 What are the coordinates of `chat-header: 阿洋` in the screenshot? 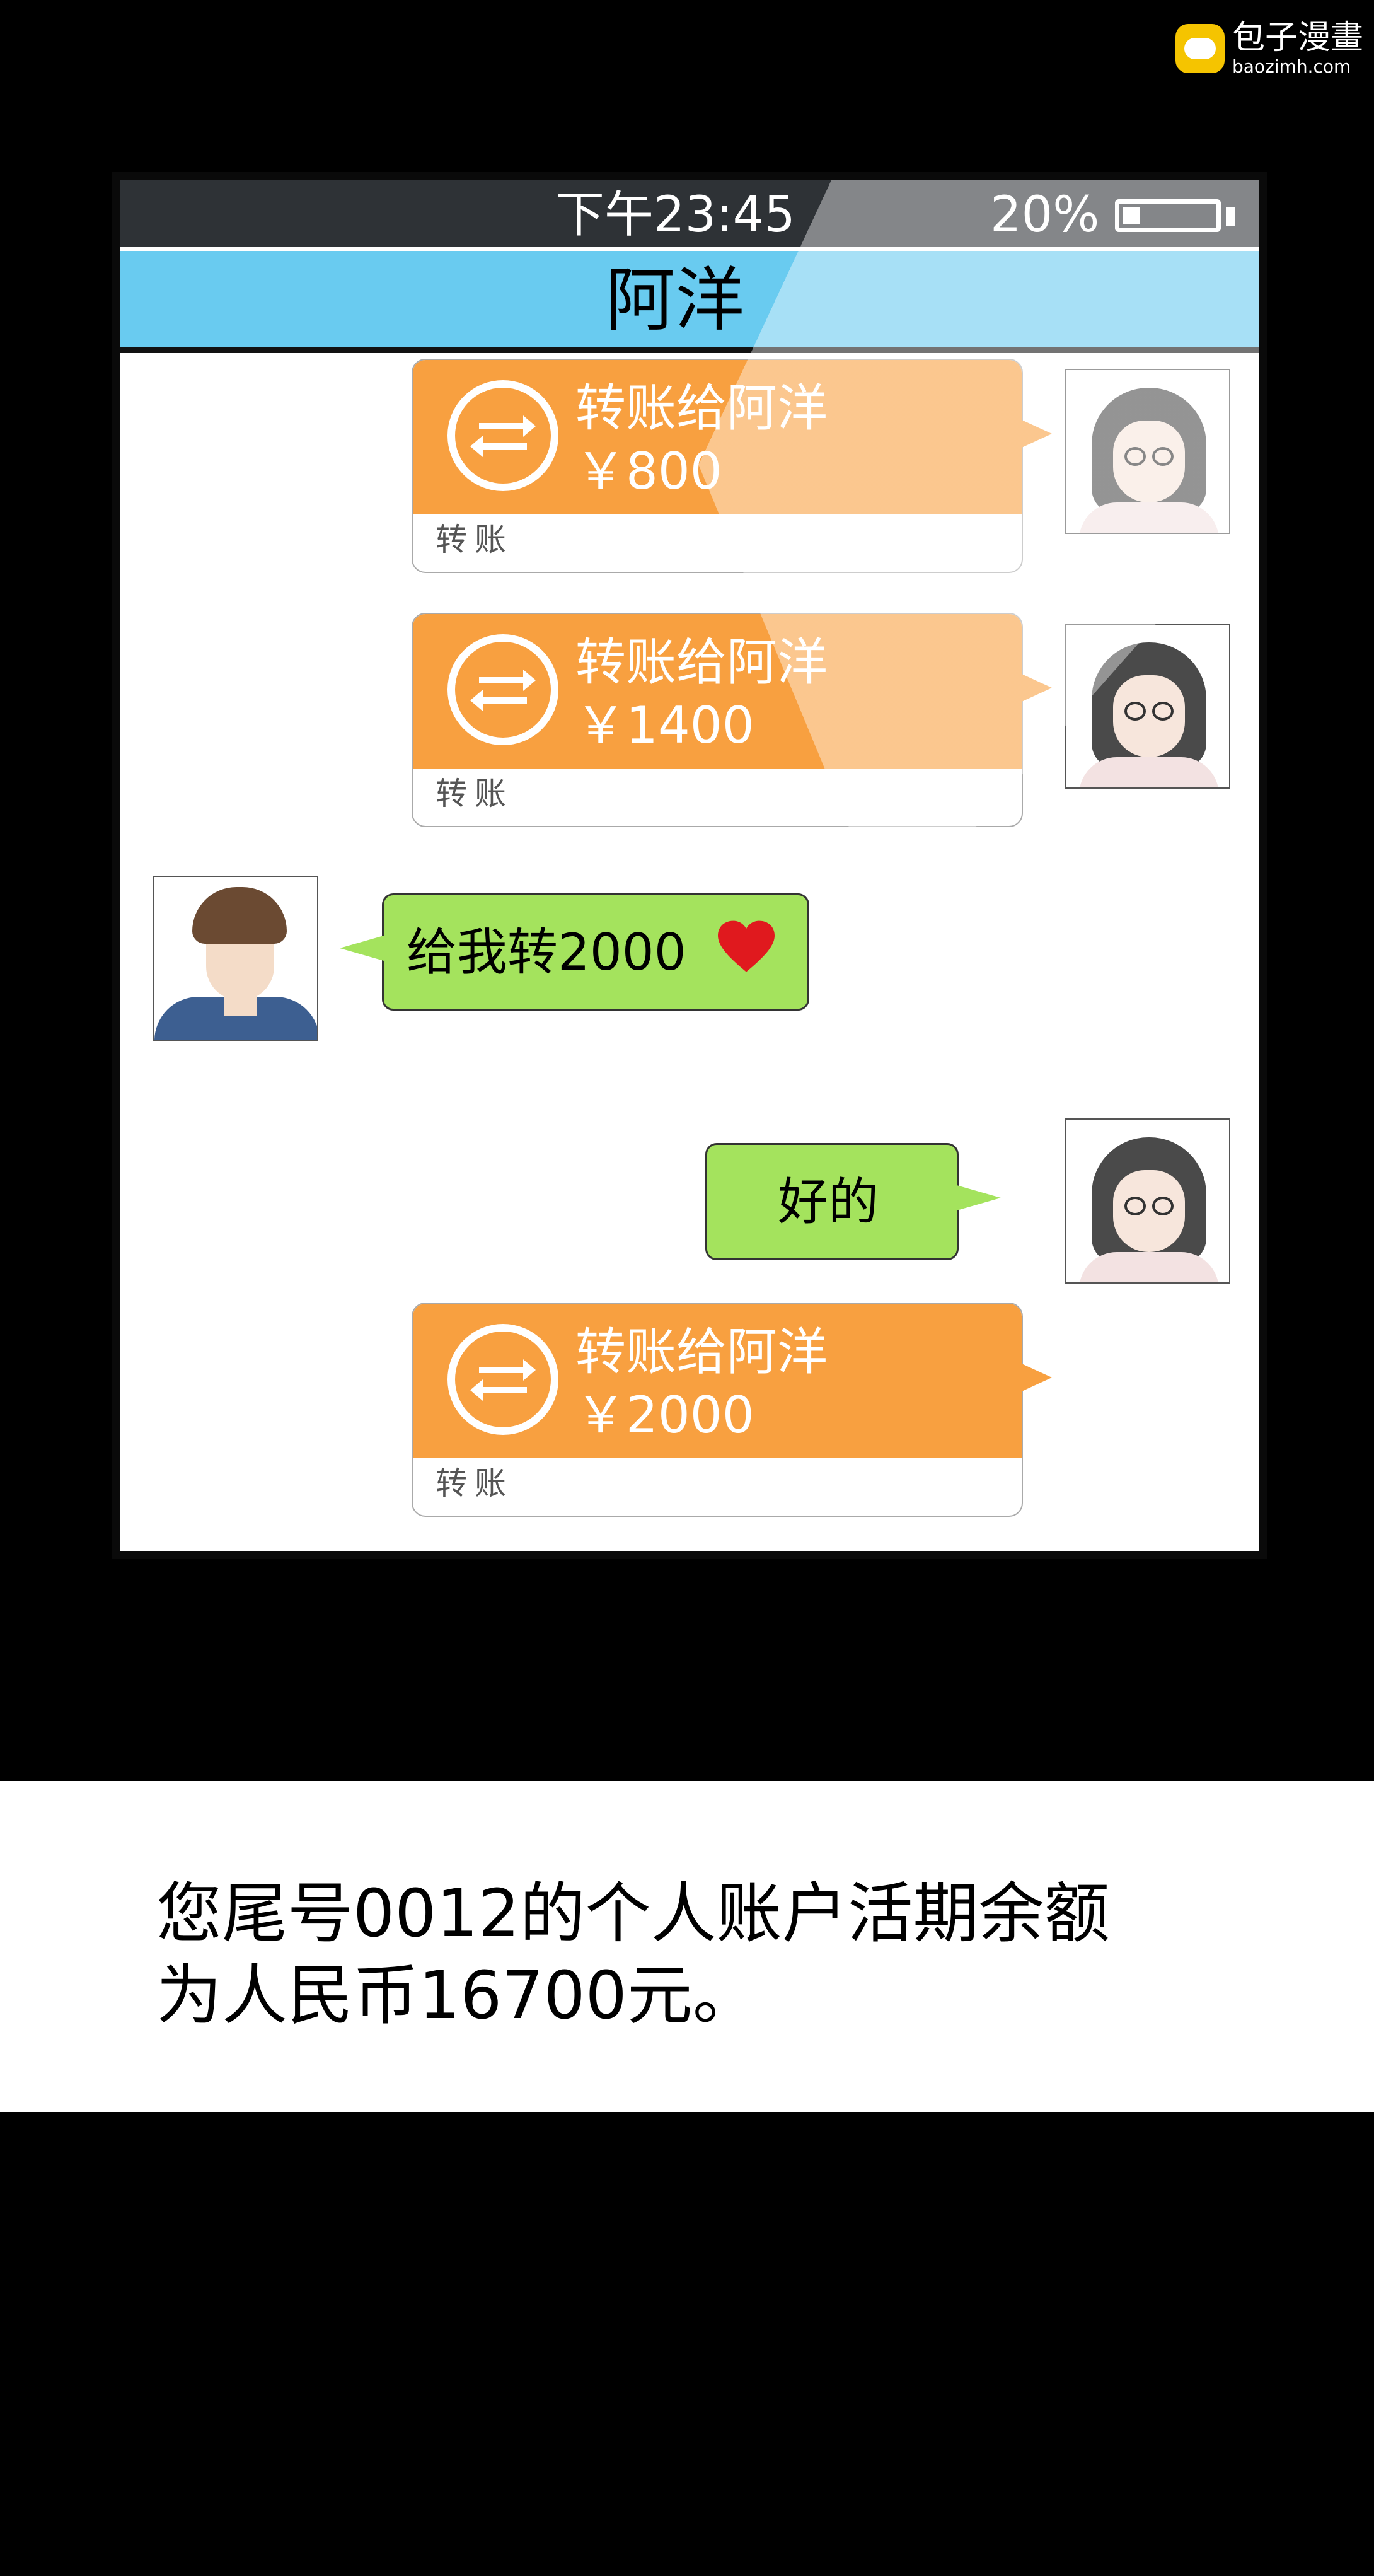 It's located at (689, 299).